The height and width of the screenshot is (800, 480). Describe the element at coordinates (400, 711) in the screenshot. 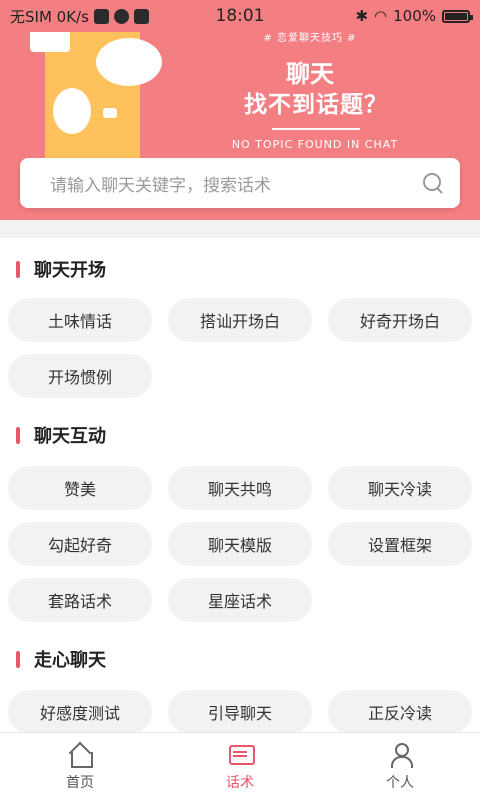

I see `topic-chip: 正反冷读` at that location.